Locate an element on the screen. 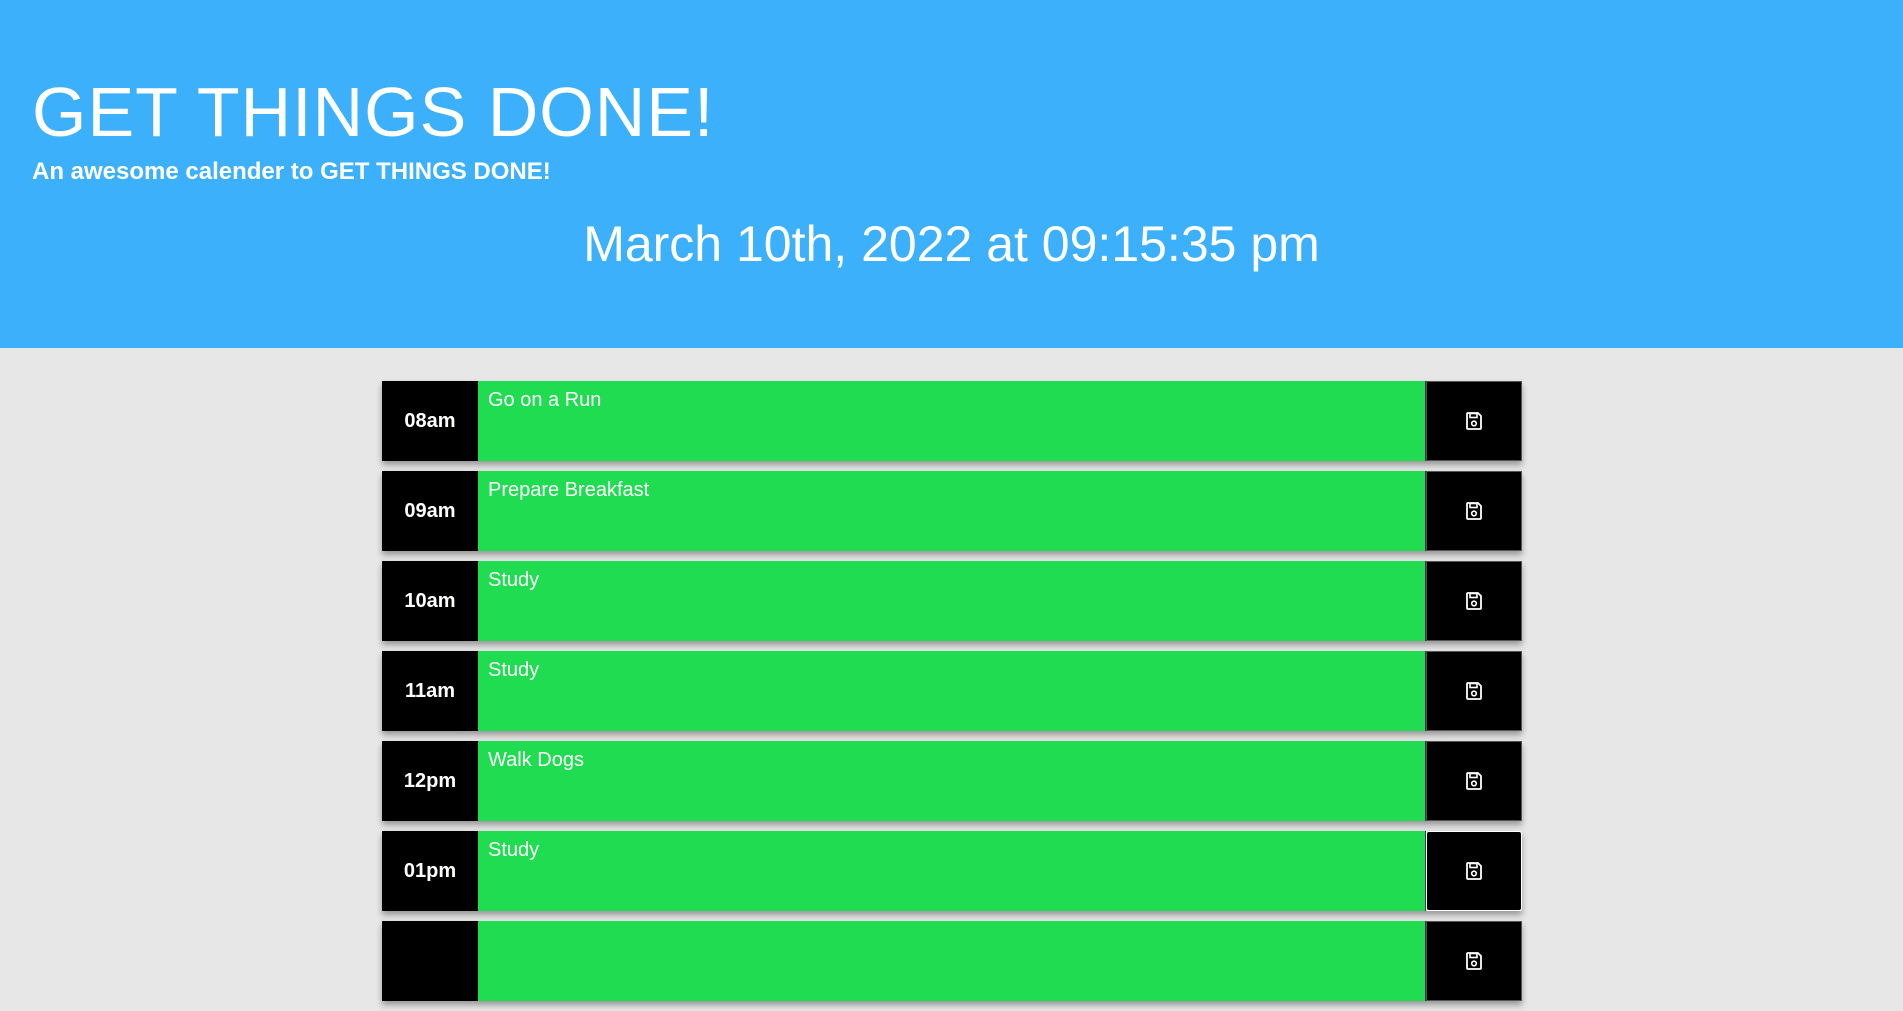 This screenshot has width=1903, height=1011. task-description-input: Go on a Run is located at coordinates (952, 421).